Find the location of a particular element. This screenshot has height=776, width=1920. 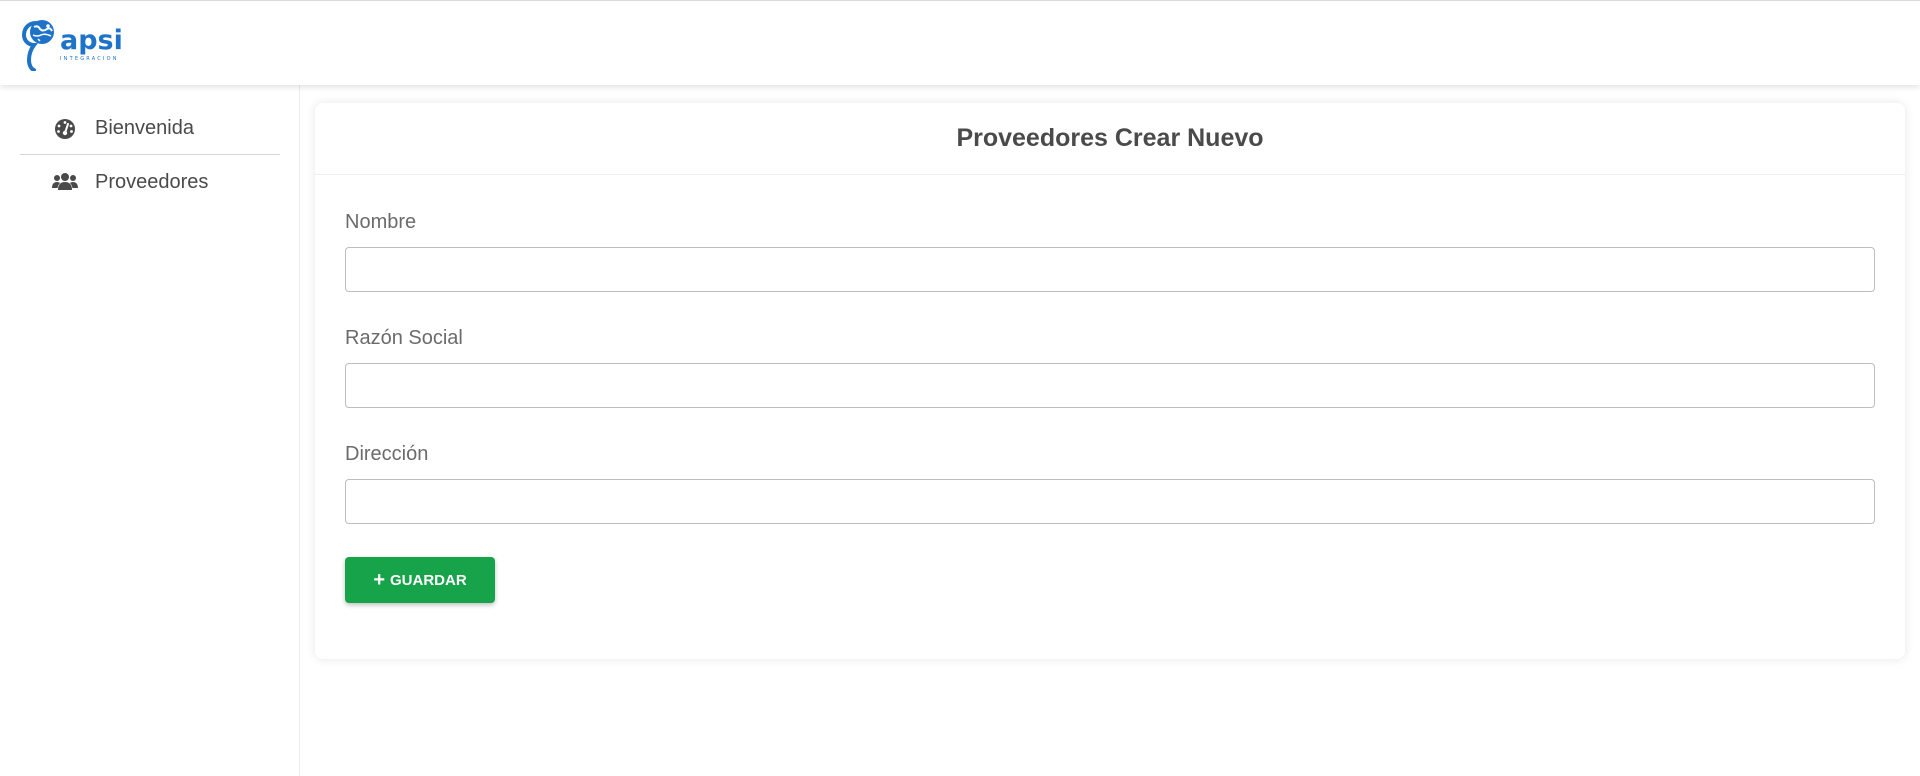

save-button: + GUARDAR is located at coordinates (420, 580).